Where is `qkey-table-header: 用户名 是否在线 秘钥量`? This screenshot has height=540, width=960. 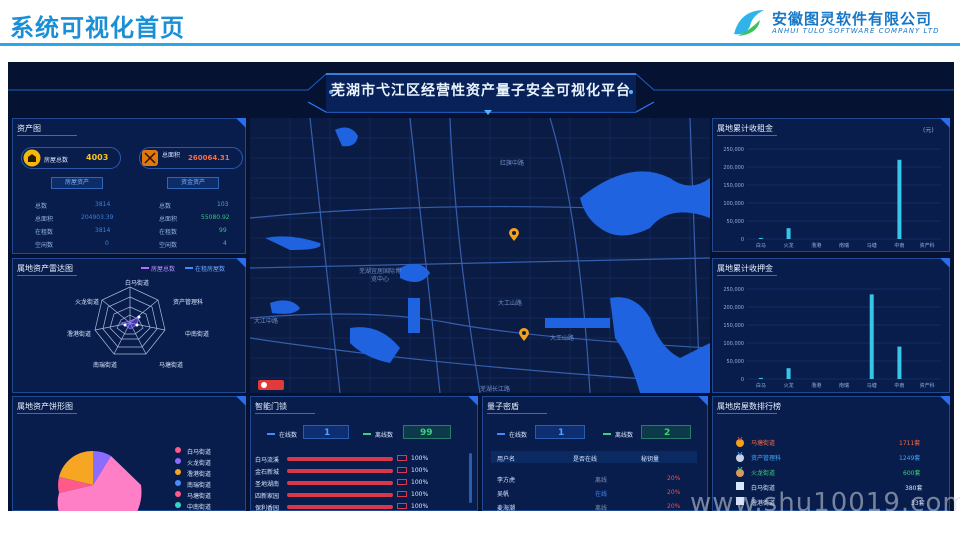 qkey-table-header: 用户名 是否在线 秘钥量 is located at coordinates (594, 457).